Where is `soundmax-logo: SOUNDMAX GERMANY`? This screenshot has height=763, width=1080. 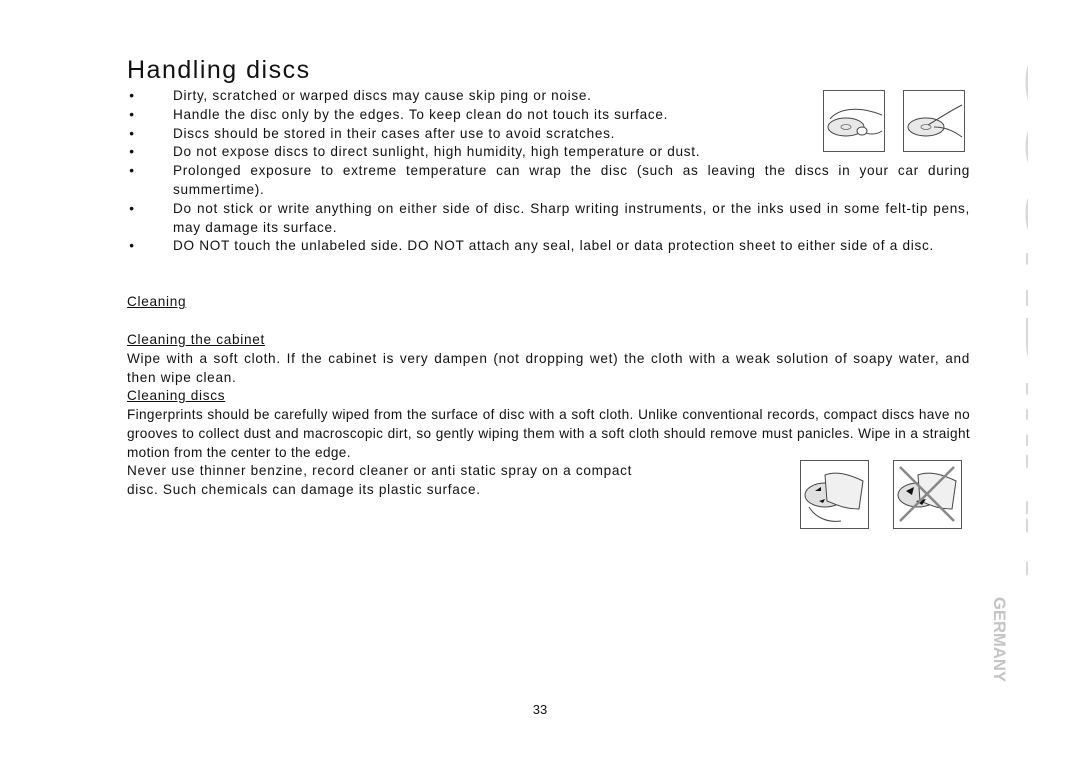
soundmax-logo: SOUNDMAX GERMANY is located at coordinates (1029, 372).